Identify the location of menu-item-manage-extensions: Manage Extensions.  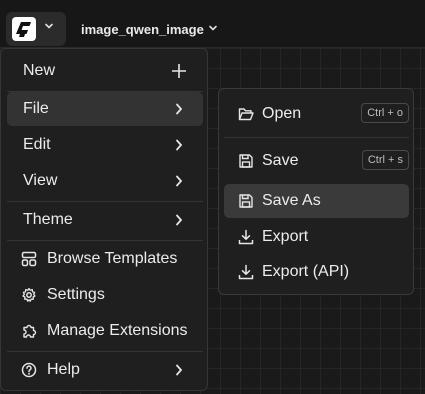
(105, 331).